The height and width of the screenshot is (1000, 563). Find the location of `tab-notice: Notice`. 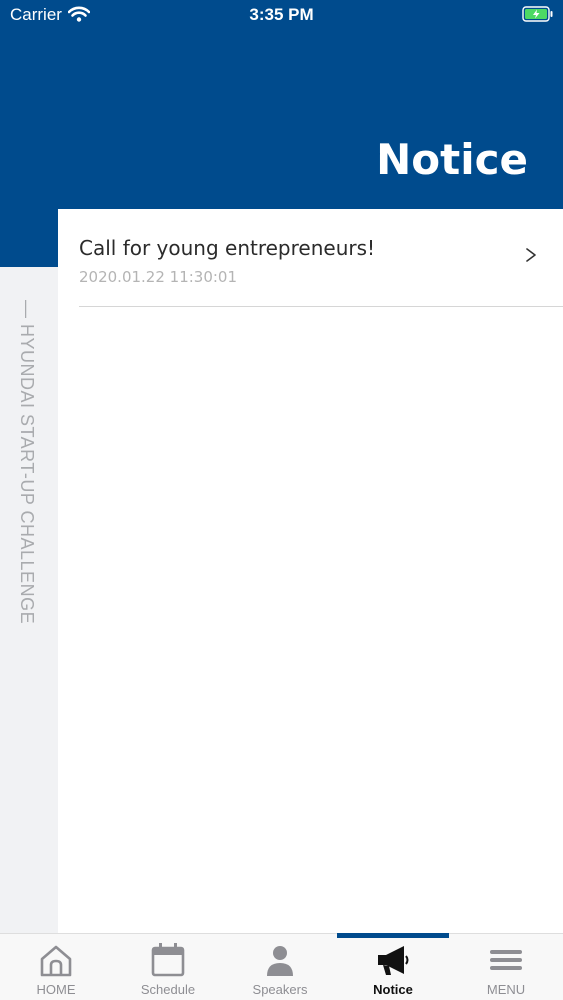

tab-notice: Notice is located at coordinates (393, 966).